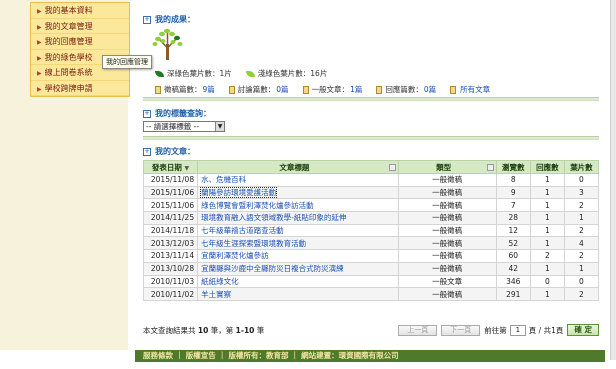  I want to click on article-link: 七年級華禧古道踏查活動, so click(242, 230).